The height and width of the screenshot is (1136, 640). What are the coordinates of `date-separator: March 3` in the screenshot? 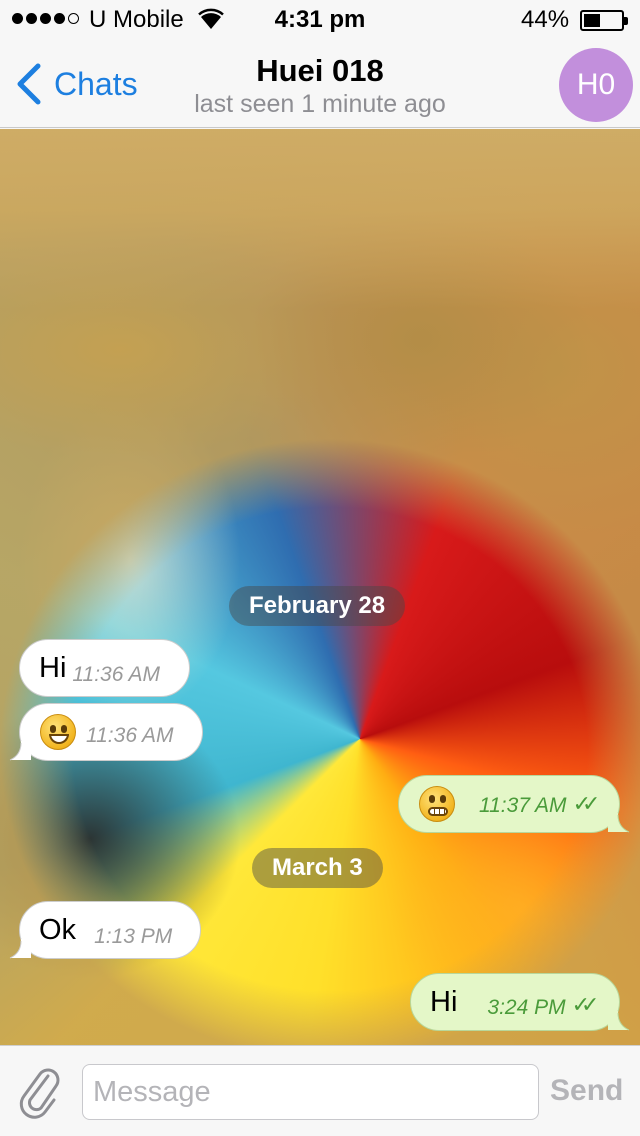 It's located at (317, 868).